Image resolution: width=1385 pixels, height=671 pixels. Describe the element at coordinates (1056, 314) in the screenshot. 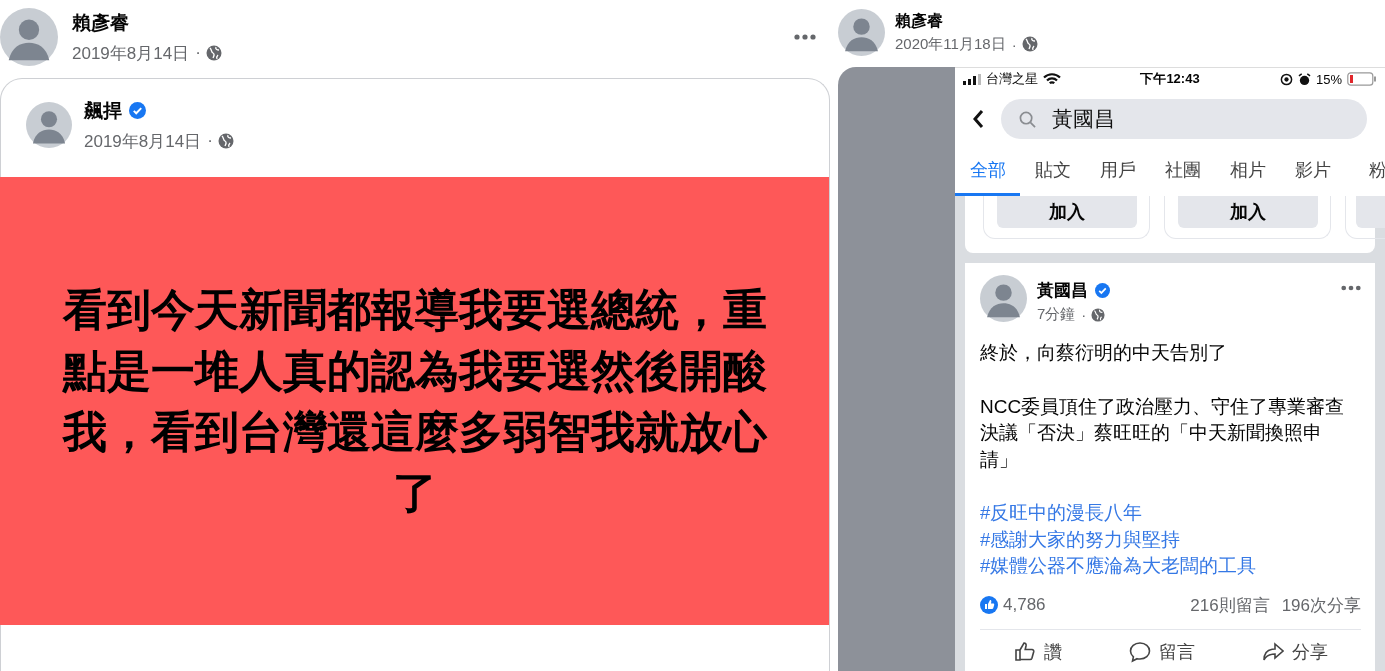

I see `post-time: 7分鐘` at that location.